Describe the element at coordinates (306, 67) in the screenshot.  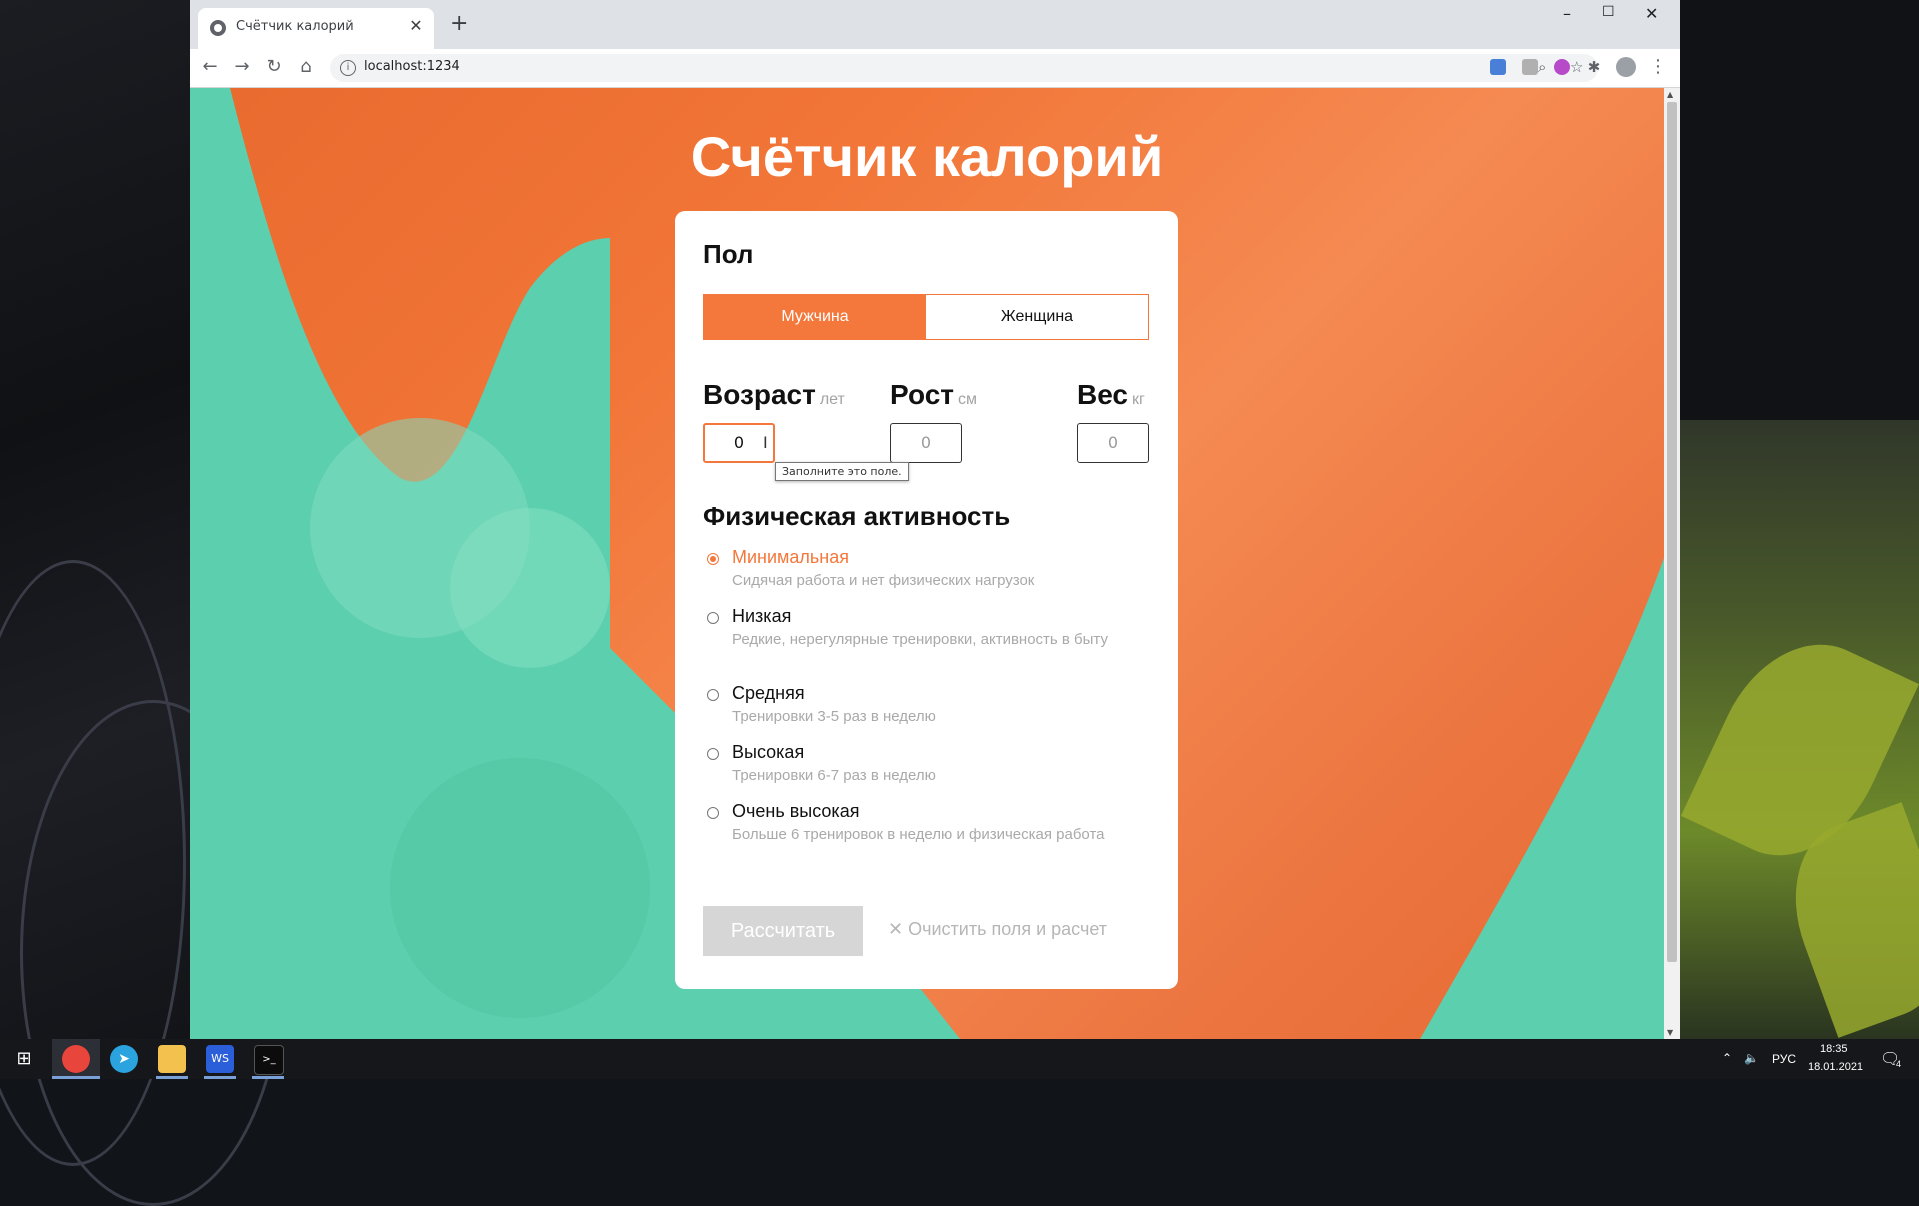
I see `home-icon: ⌂` at that location.